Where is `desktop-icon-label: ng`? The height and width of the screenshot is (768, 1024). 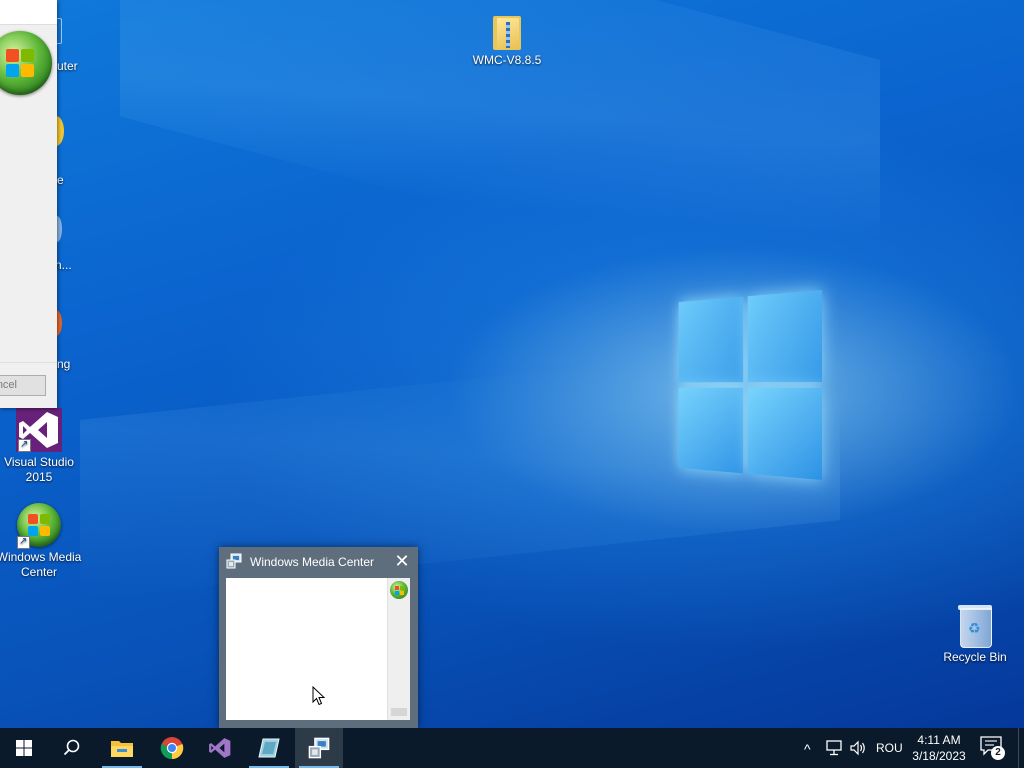 desktop-icon-label: ng is located at coordinates (64, 364).